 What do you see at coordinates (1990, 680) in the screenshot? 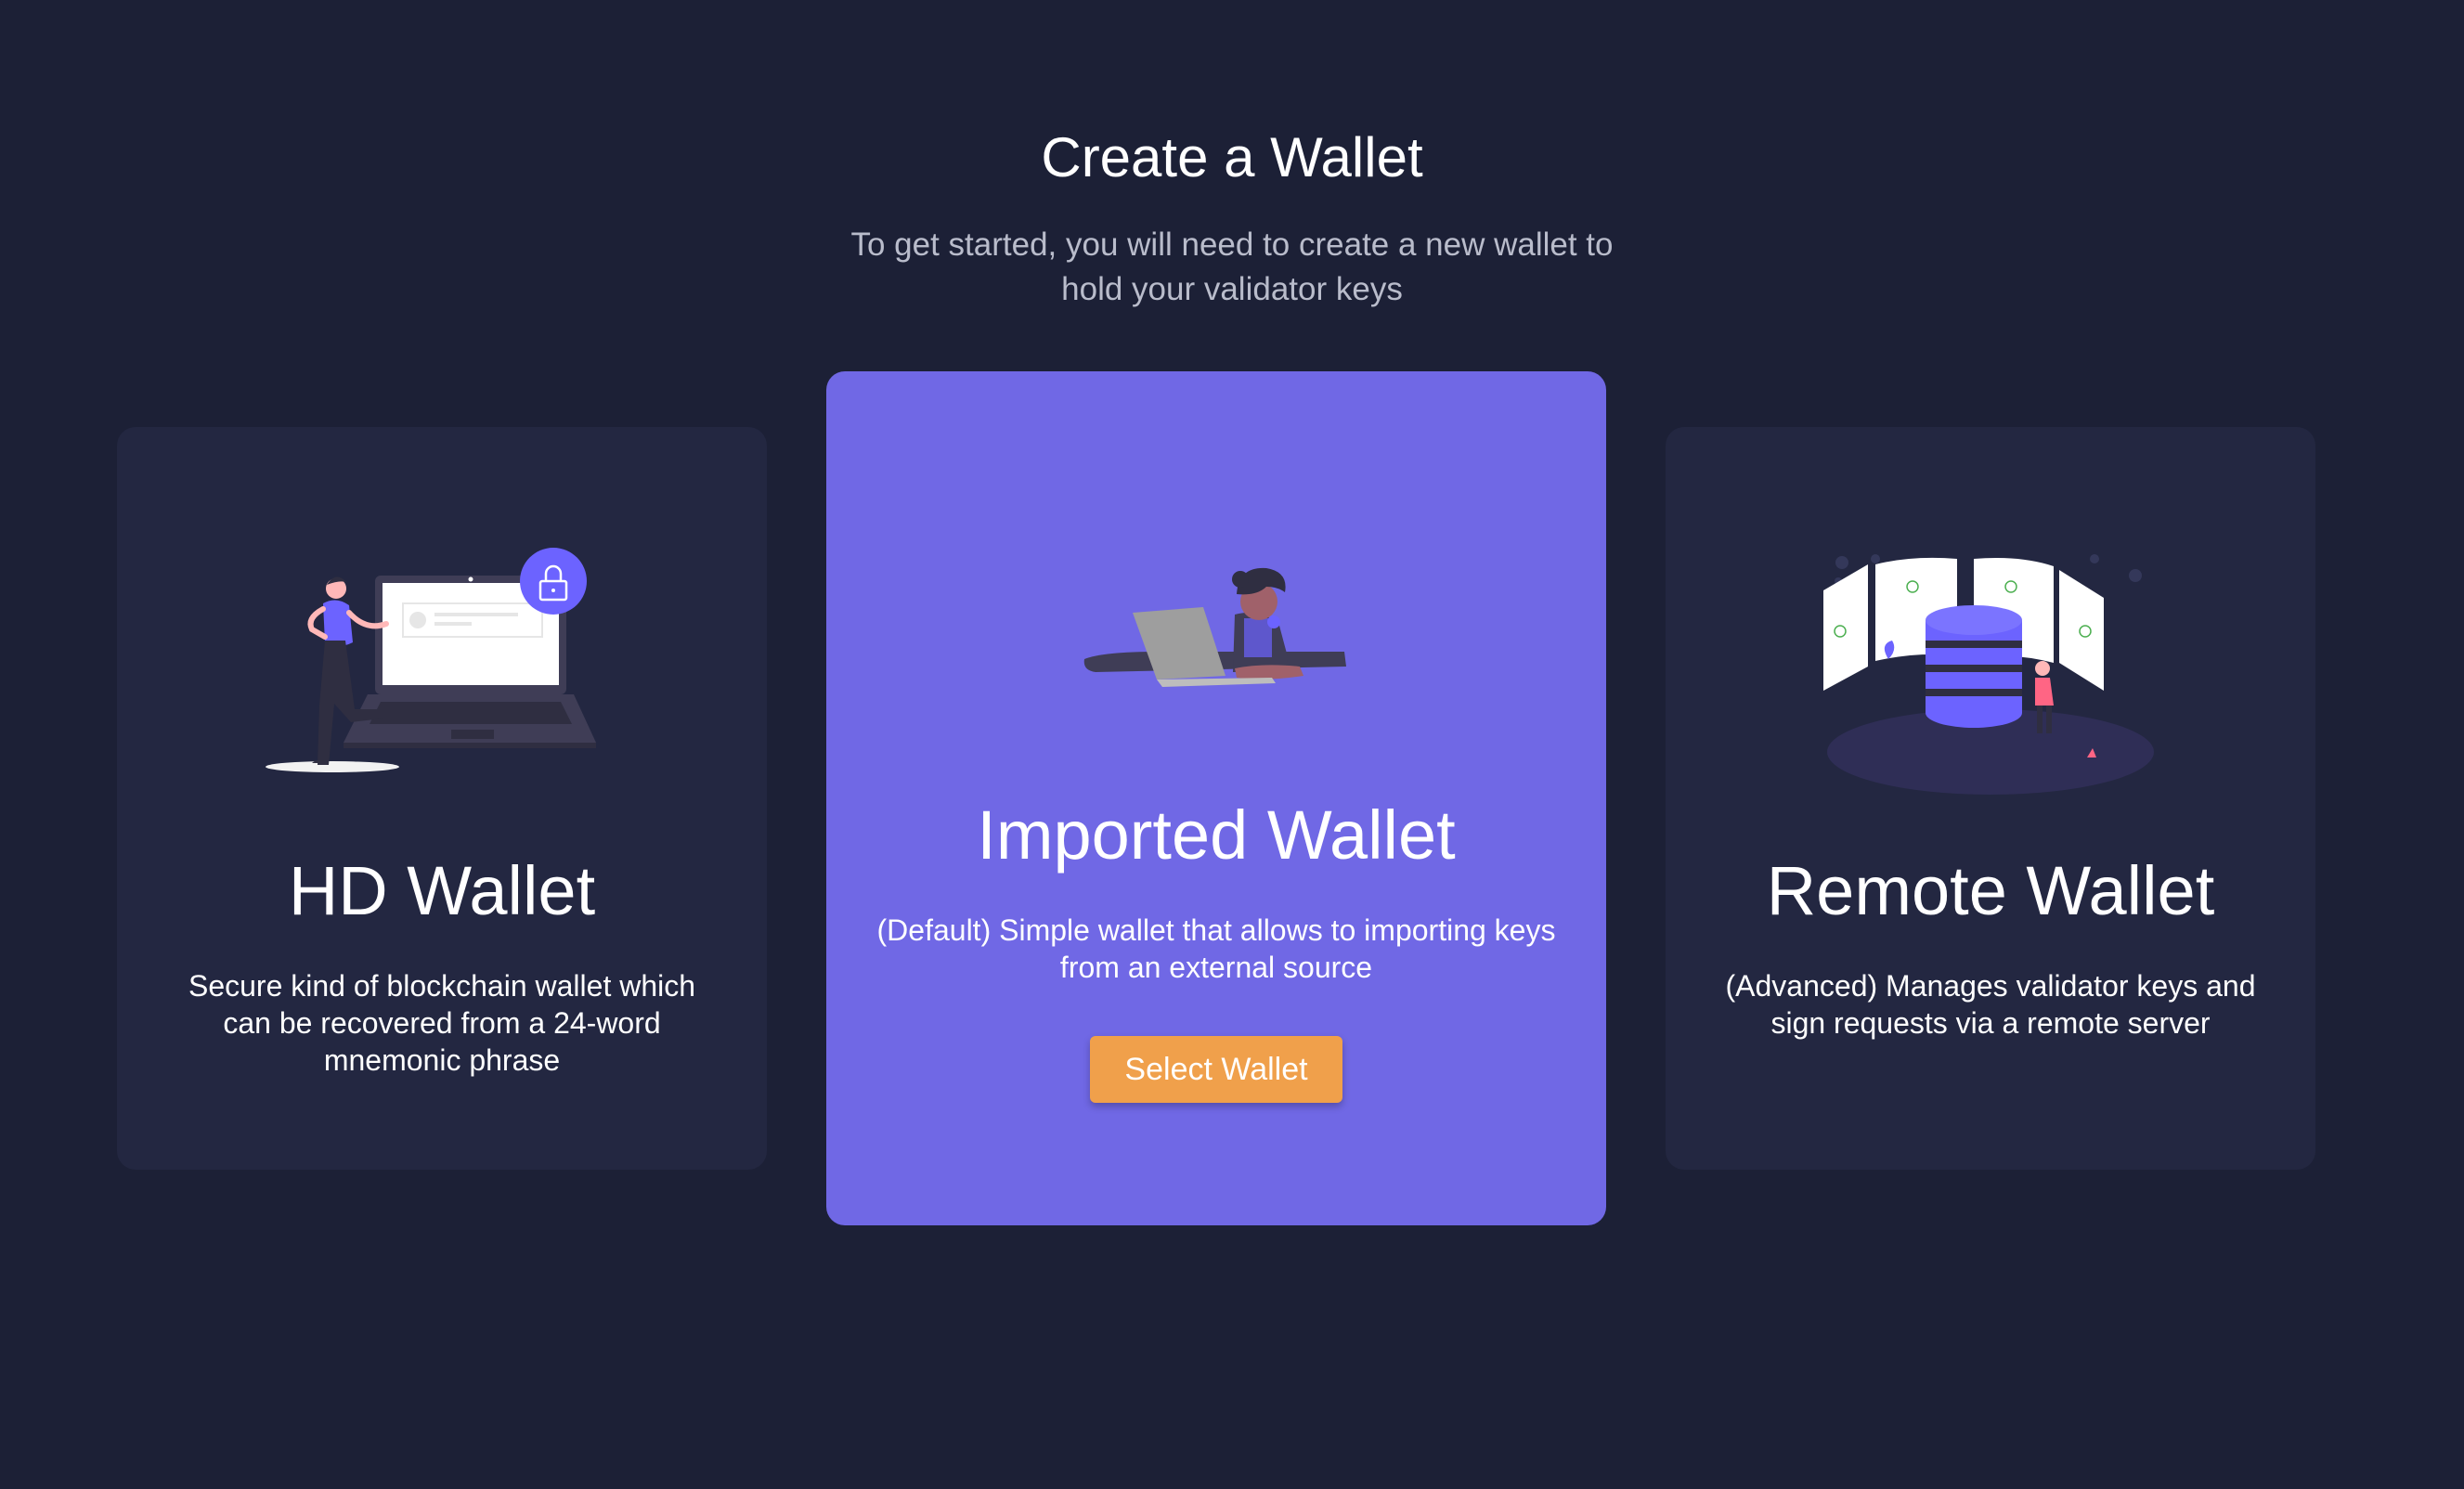
I see `server-database-illustration` at bounding box center [1990, 680].